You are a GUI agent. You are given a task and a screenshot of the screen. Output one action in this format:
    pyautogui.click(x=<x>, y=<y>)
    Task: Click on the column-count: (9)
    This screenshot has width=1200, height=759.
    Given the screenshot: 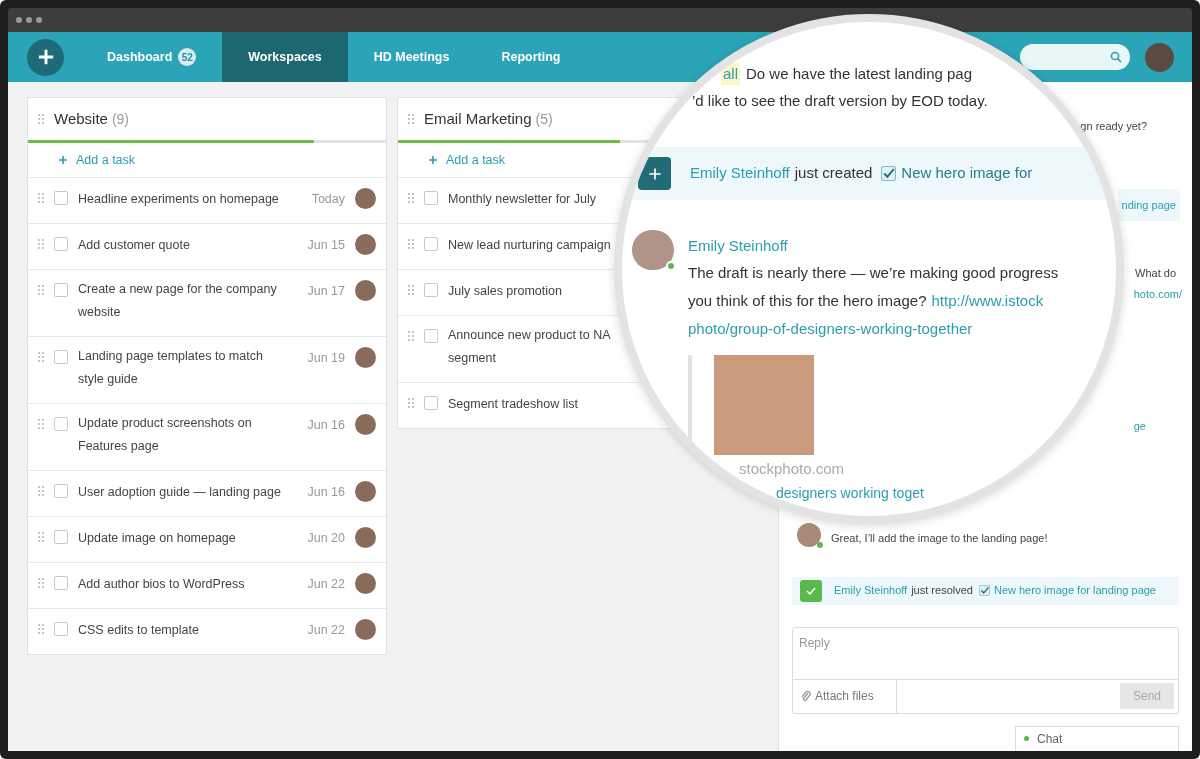 What is the action you would take?
    pyautogui.click(x=120, y=119)
    